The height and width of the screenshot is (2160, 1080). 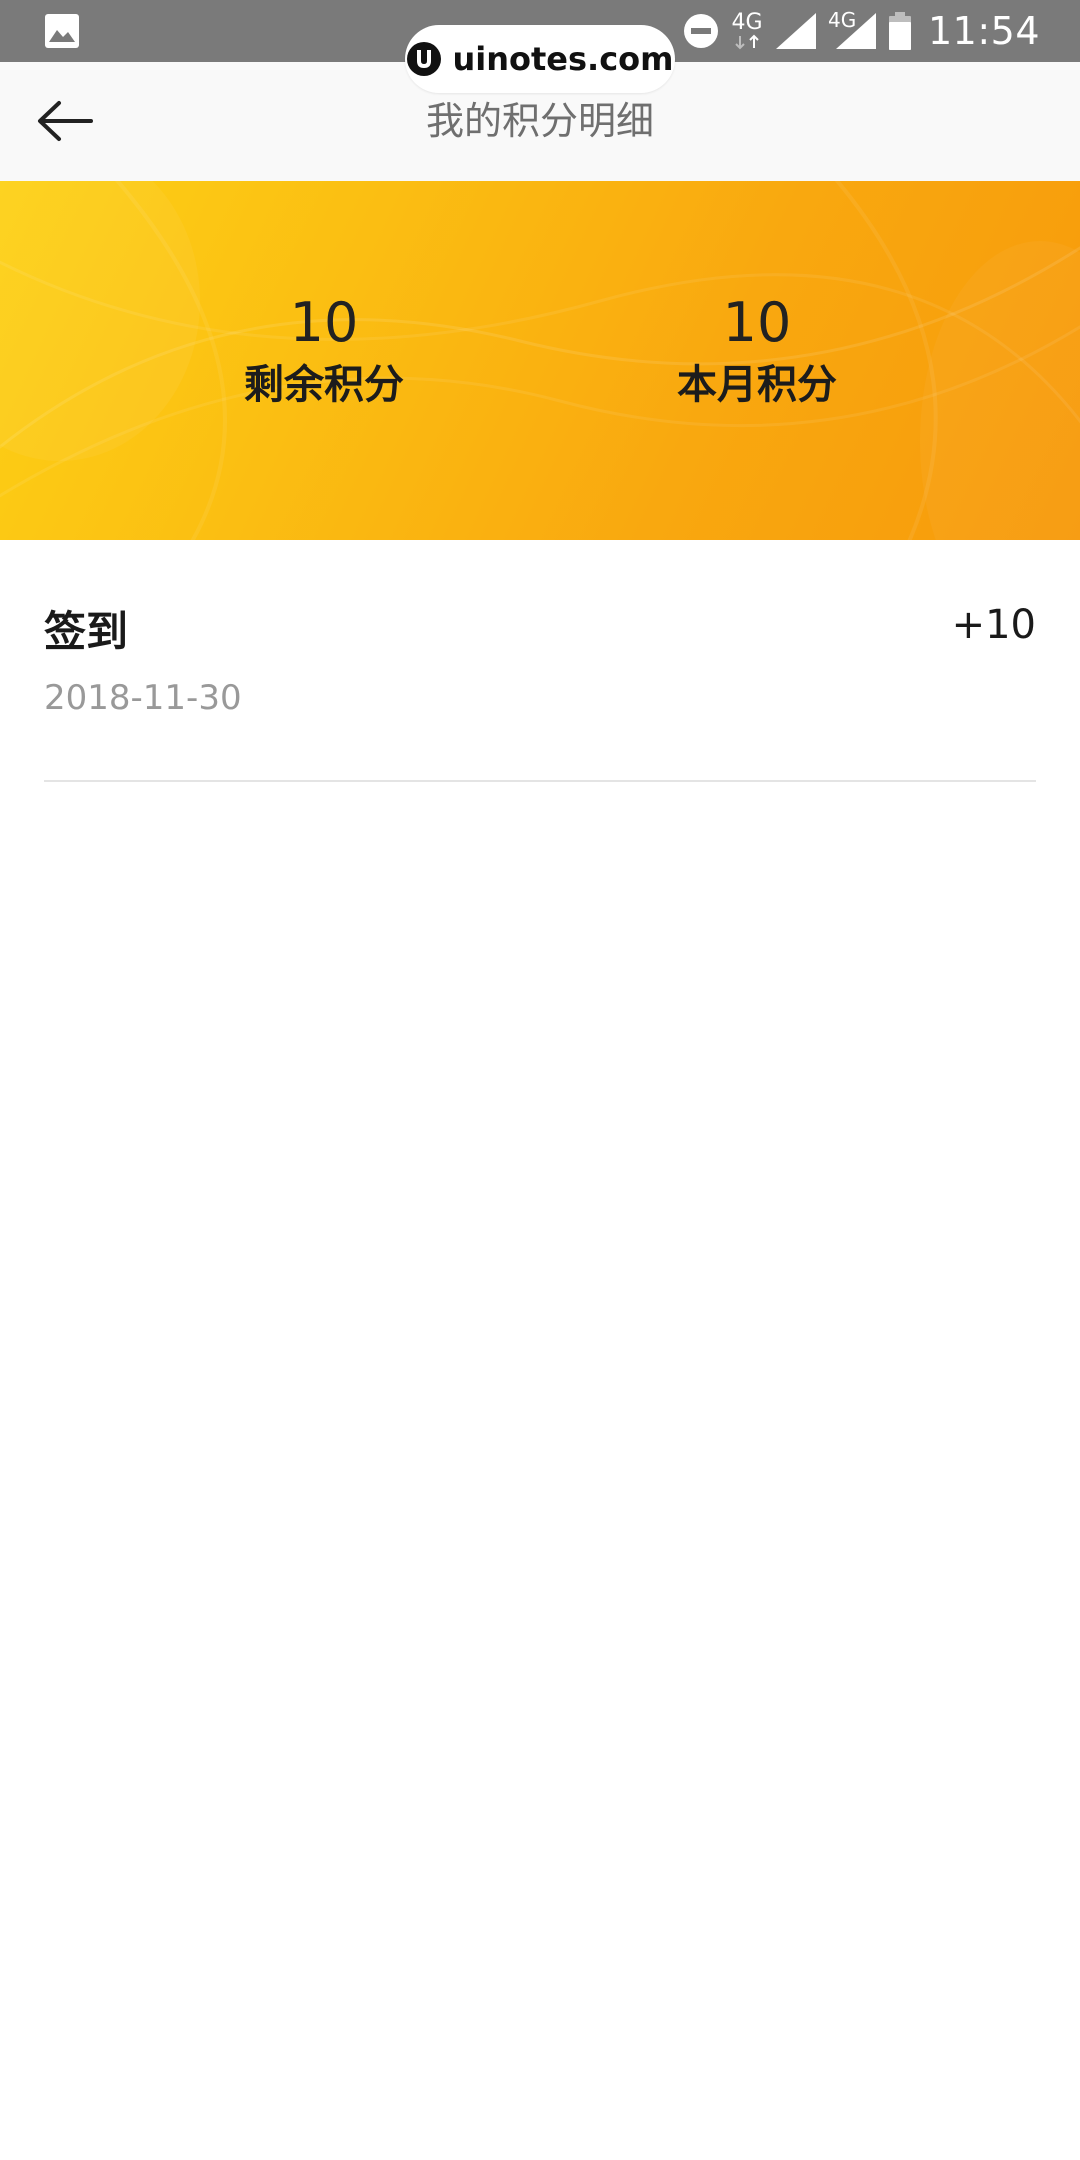 I want to click on points-record-list: 签到 2018-11-30 +10, so click(x=540, y=661).